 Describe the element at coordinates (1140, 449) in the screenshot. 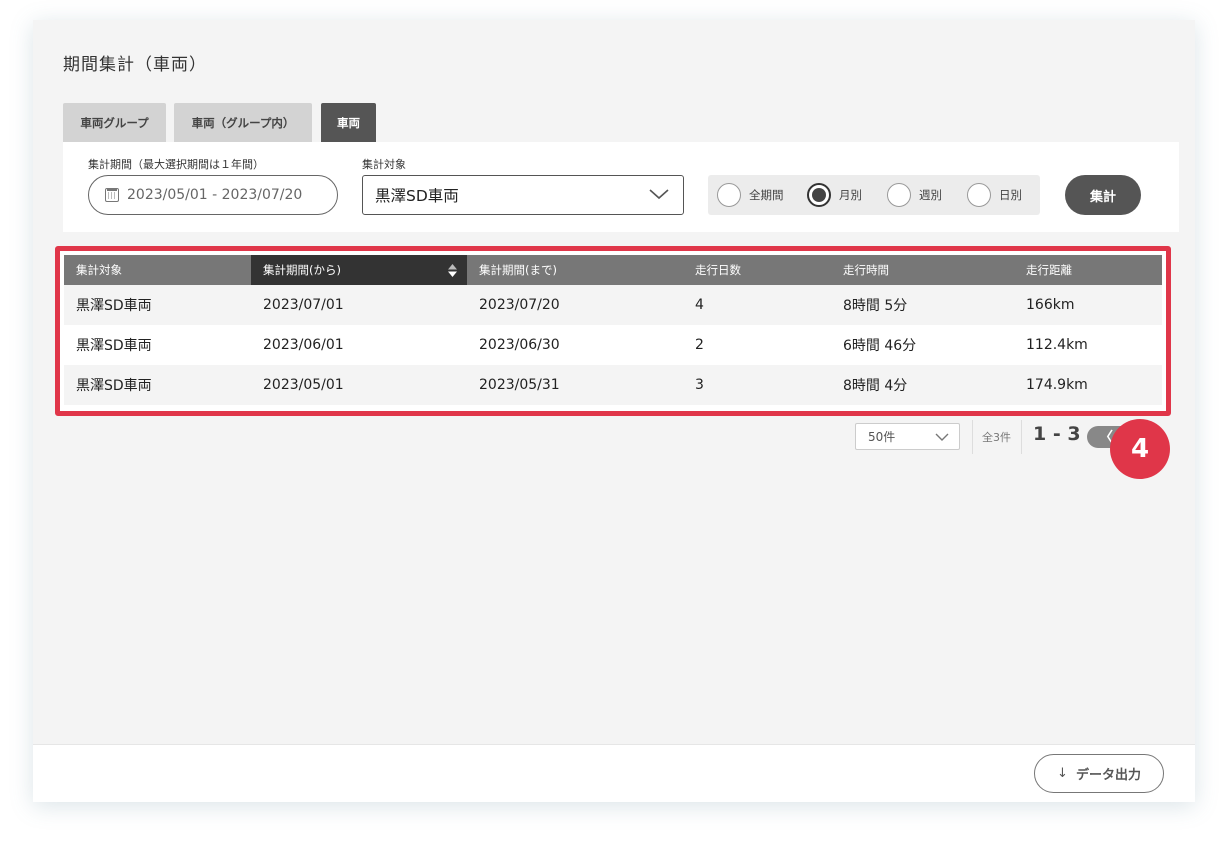

I see `step-number-badge: 4` at that location.